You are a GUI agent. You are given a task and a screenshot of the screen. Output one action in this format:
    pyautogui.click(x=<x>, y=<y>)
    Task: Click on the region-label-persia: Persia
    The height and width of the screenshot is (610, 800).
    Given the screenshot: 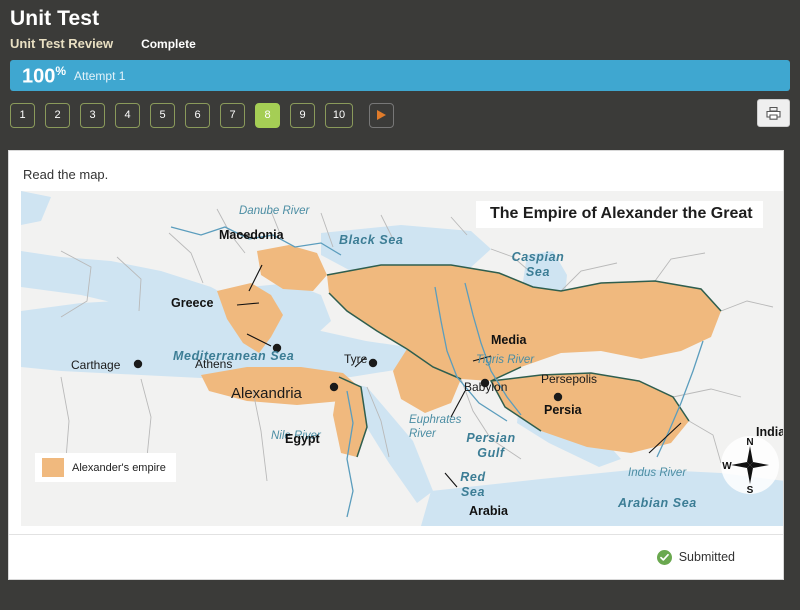 What is the action you would take?
    pyautogui.click(x=563, y=410)
    